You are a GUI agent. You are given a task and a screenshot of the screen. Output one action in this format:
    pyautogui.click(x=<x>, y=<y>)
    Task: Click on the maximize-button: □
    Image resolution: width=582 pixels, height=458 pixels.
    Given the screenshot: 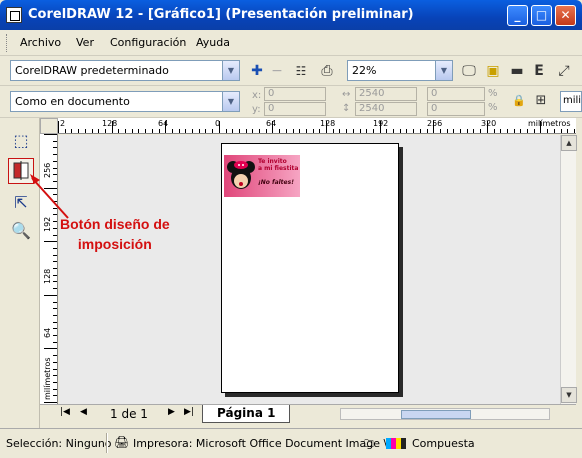 What is the action you would take?
    pyautogui.click(x=541, y=15)
    